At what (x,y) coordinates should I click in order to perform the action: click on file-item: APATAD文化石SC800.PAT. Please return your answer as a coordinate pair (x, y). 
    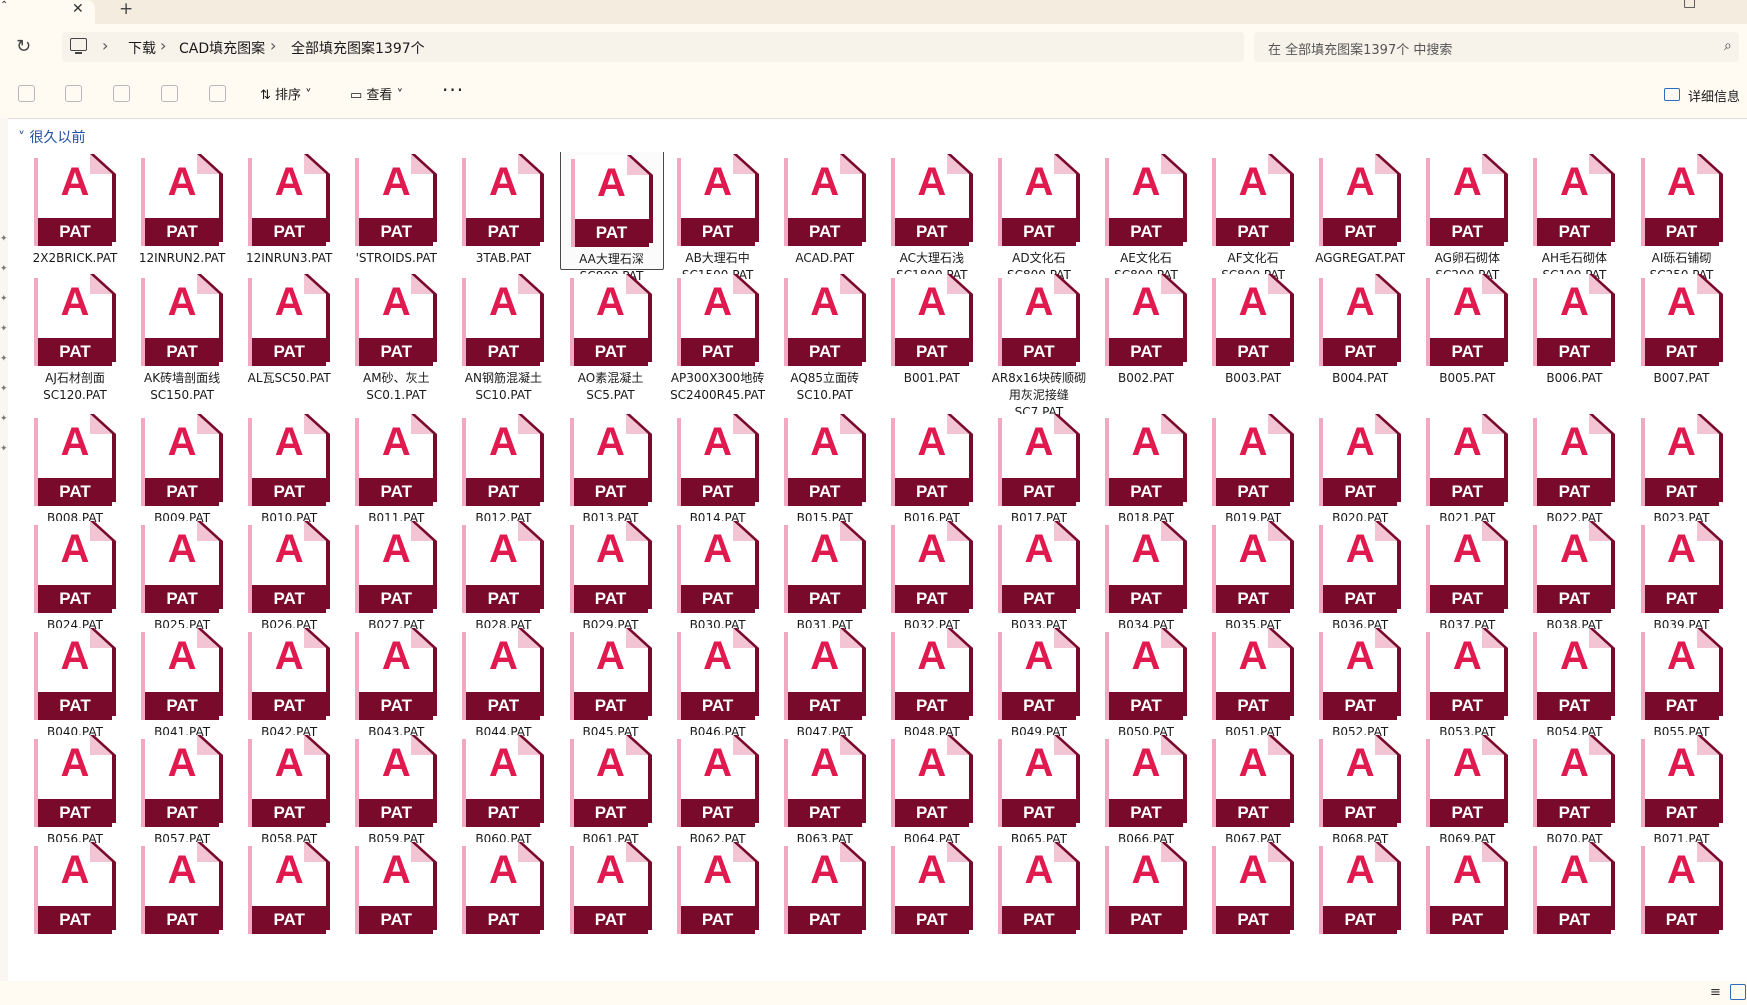
    Looking at the image, I should click on (1039, 217).